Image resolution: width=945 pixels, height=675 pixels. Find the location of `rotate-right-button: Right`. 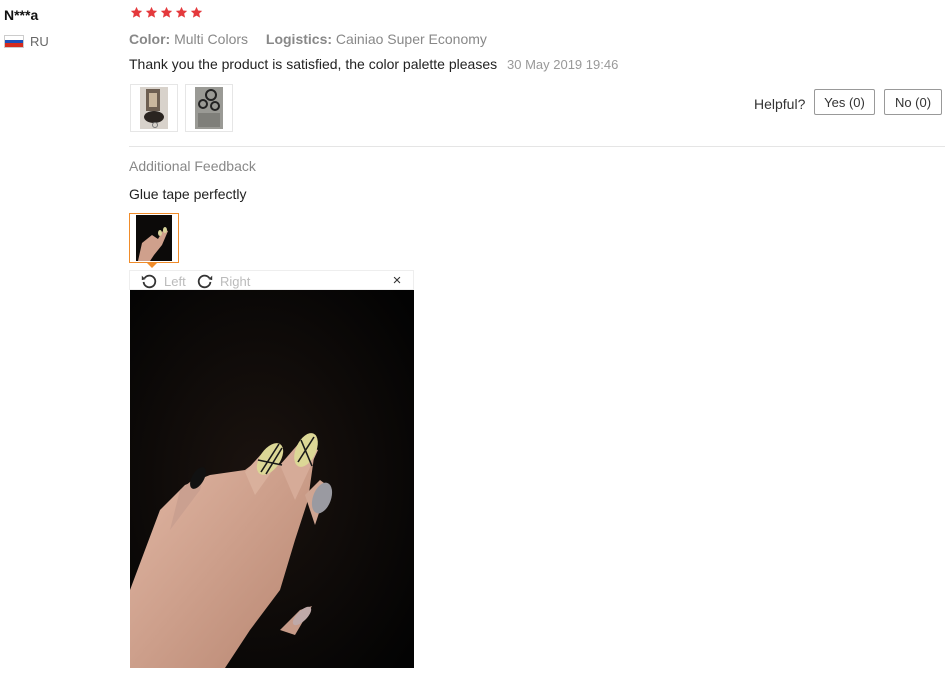

rotate-right-button: Right is located at coordinates (223, 281).